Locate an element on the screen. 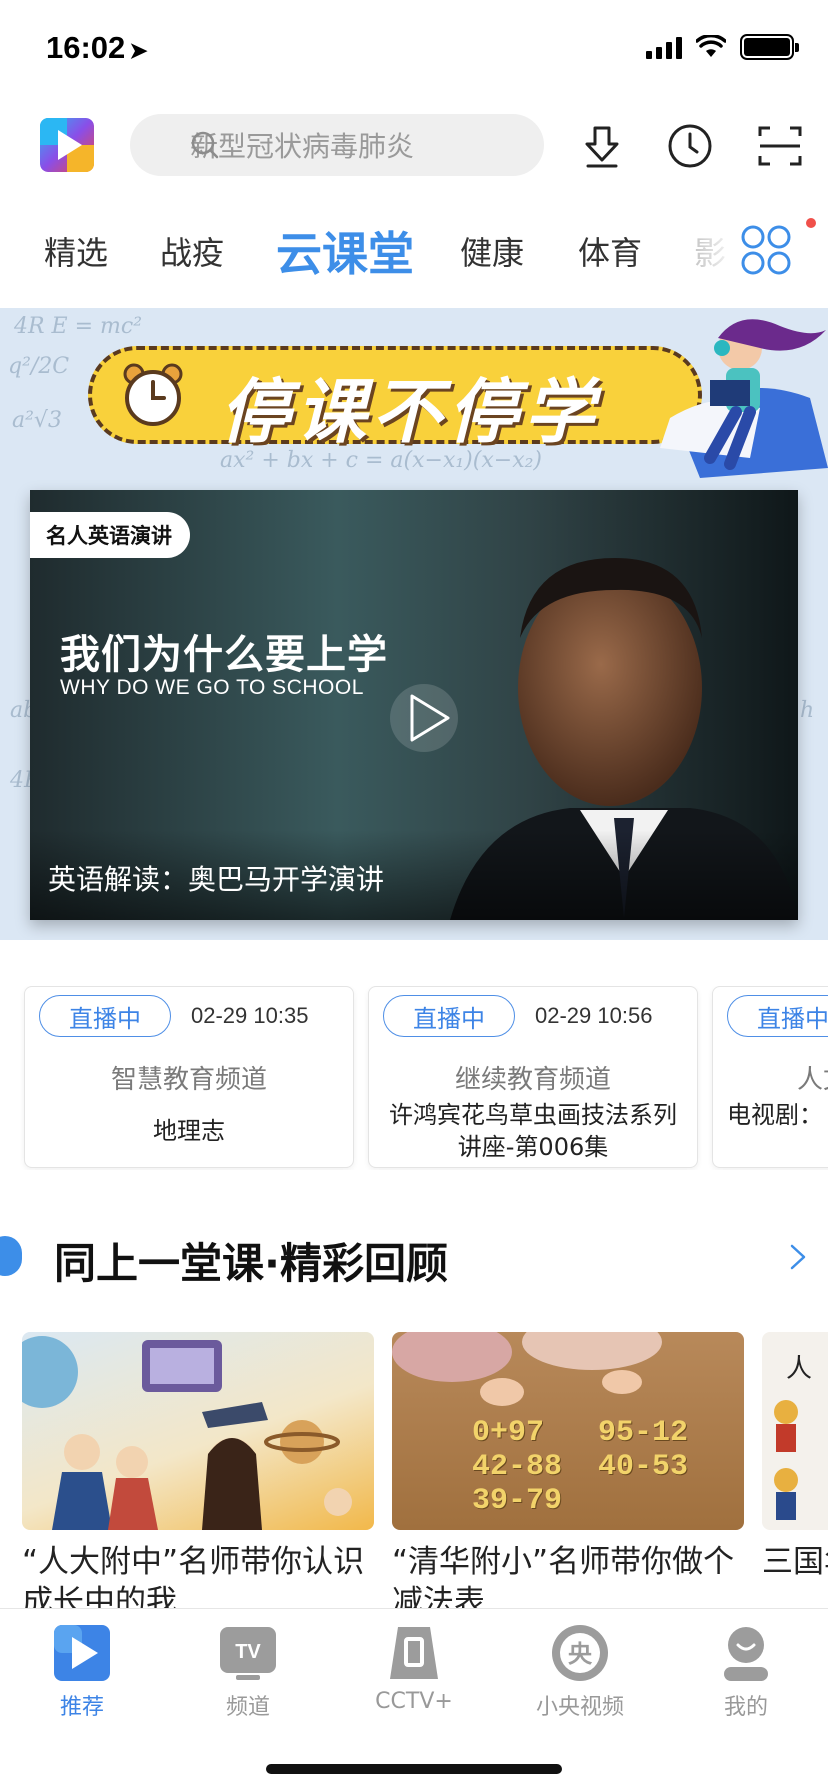 The image size is (828, 1792). review-card: 人 三国华阳 is located at coordinates (795, 1472).